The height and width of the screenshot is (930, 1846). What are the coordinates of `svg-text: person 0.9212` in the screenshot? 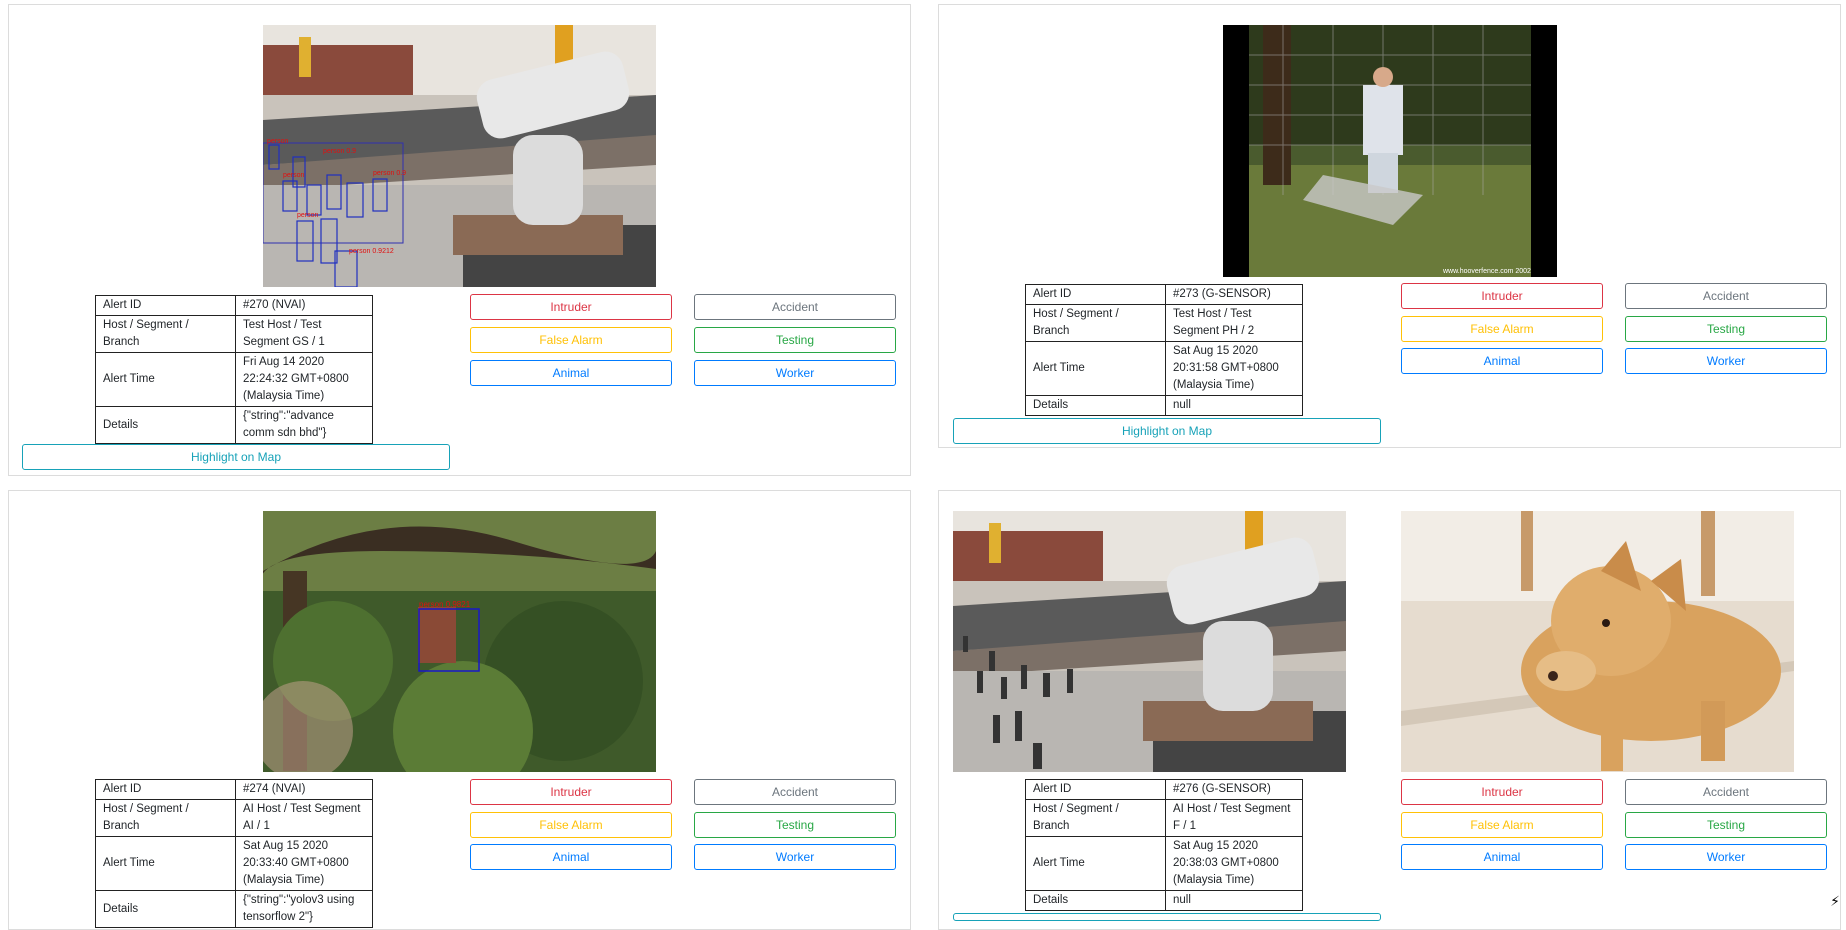 It's located at (371, 251).